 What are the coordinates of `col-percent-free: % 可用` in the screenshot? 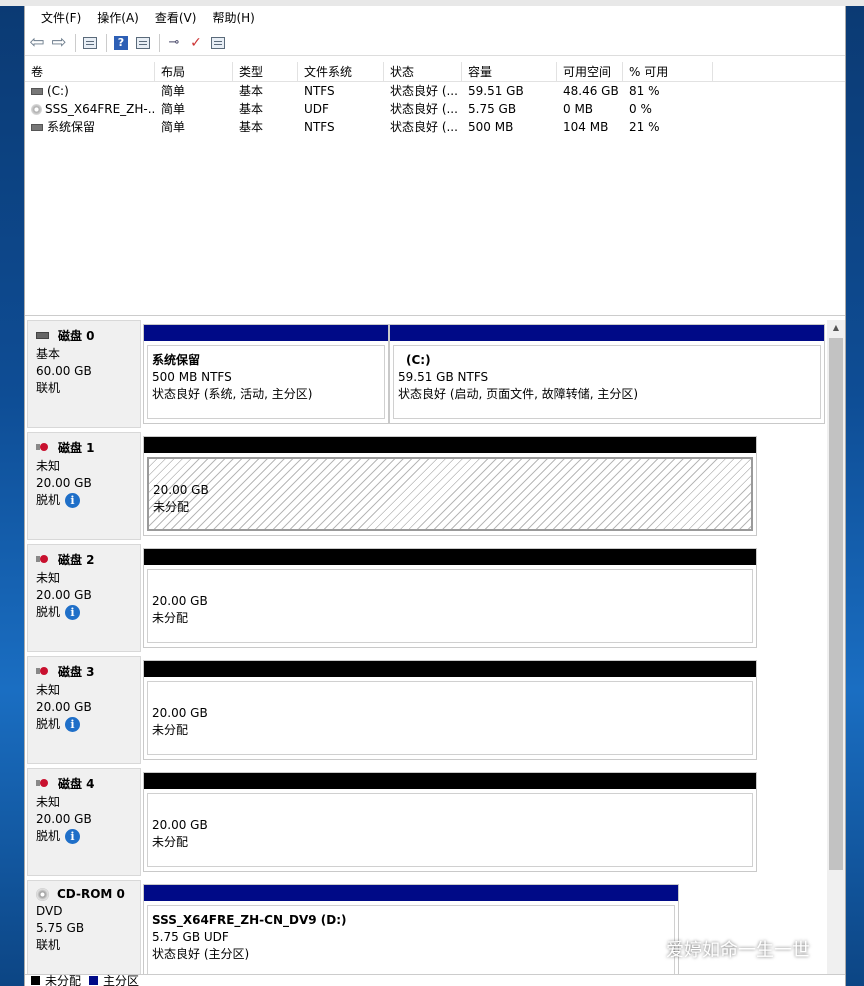 It's located at (668, 71).